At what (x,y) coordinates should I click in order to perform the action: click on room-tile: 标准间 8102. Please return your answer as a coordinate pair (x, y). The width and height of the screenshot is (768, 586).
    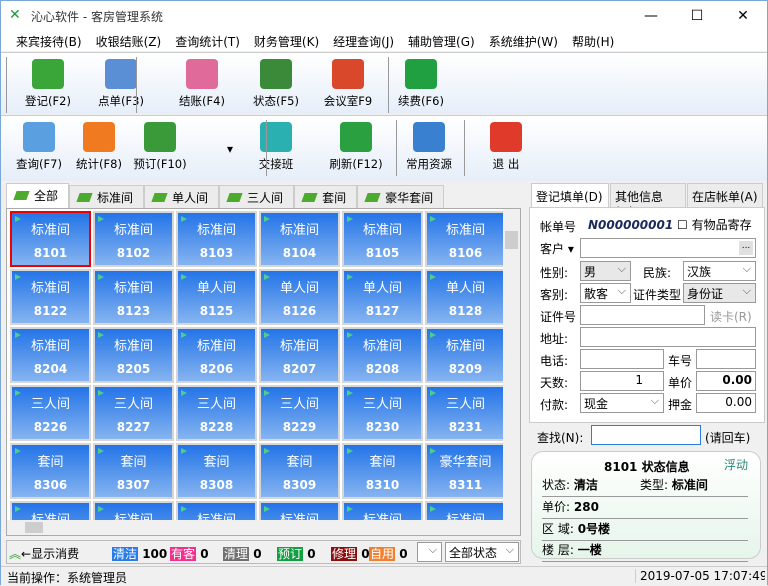
    Looking at the image, I should click on (133, 239).